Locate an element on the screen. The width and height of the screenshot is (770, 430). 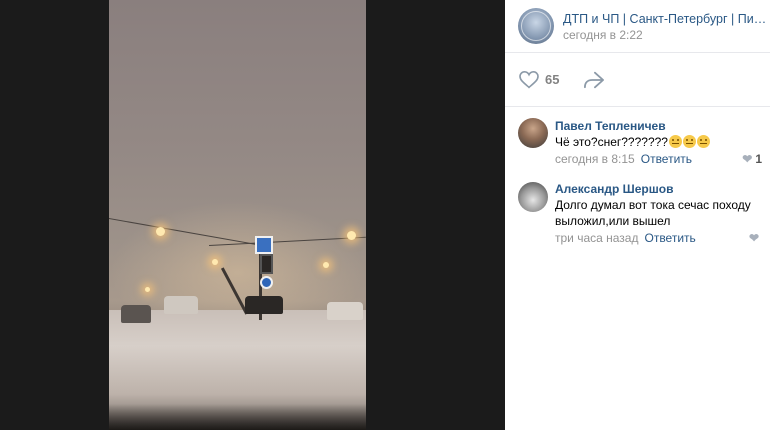
heart-icon is located at coordinates (529, 80).